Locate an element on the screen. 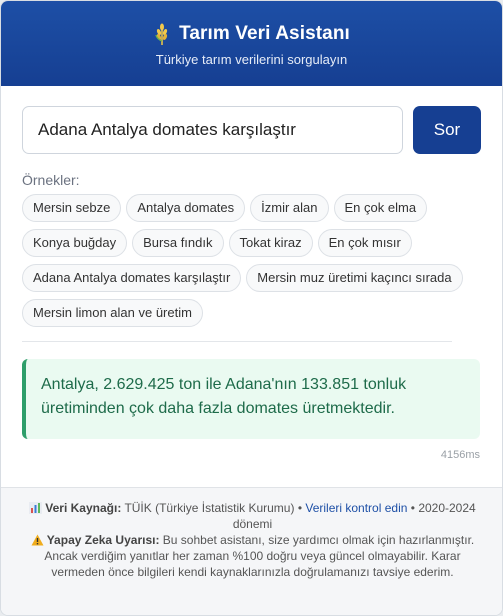 The width and height of the screenshot is (503, 616). verify-data-link: Verileri kontrol edin is located at coordinates (356, 508).